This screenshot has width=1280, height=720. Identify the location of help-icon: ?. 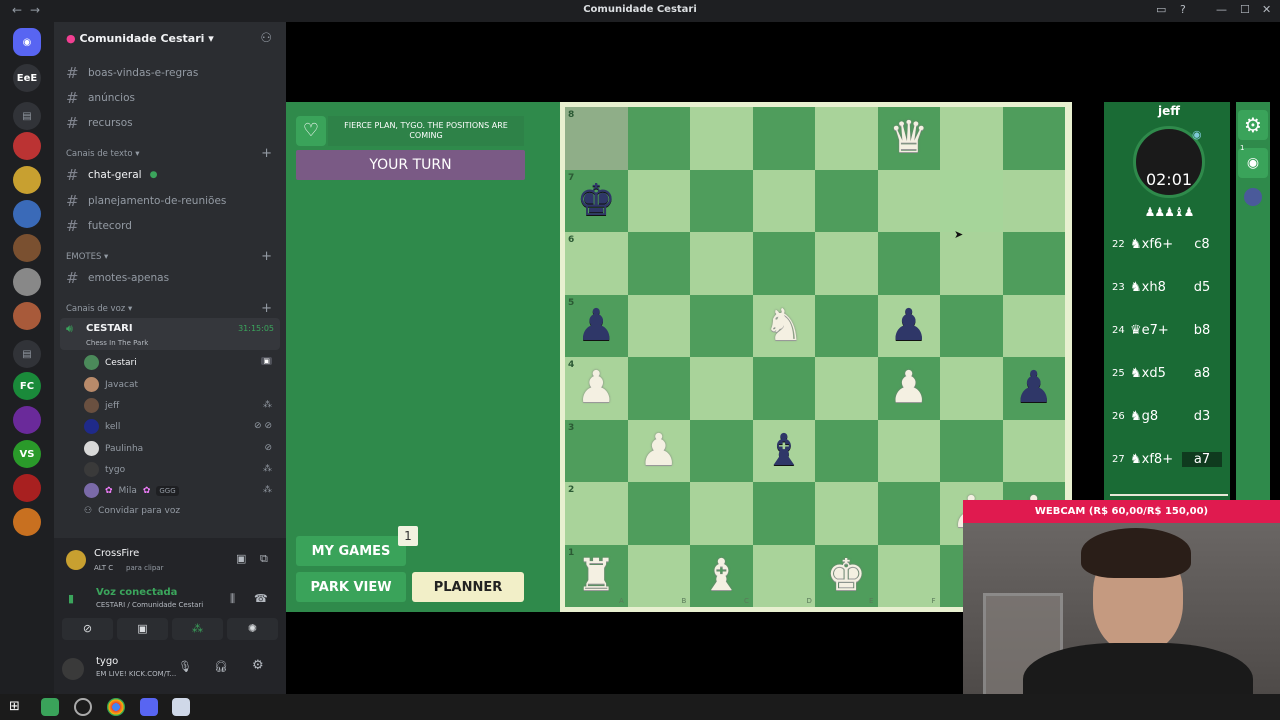
(1183, 9).